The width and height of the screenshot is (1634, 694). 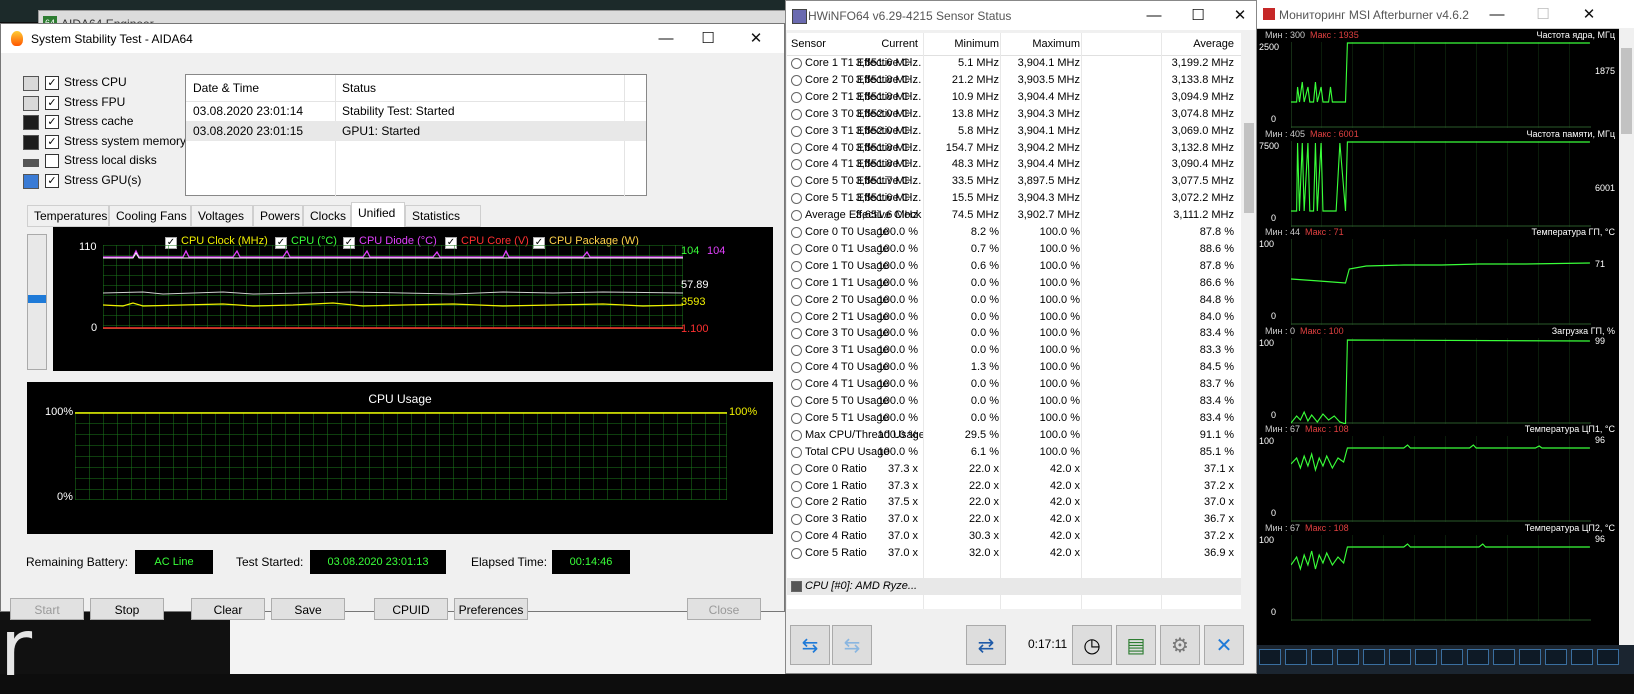 I want to click on network-icon: ⇄, so click(x=986, y=645).